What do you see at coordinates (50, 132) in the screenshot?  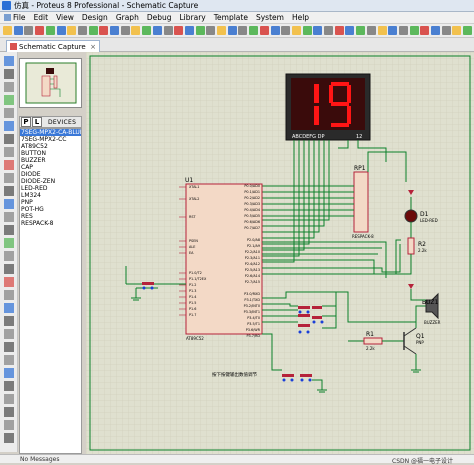 I see `device-item: 7SEG-MPX2-CA-BLUE` at bounding box center [50, 132].